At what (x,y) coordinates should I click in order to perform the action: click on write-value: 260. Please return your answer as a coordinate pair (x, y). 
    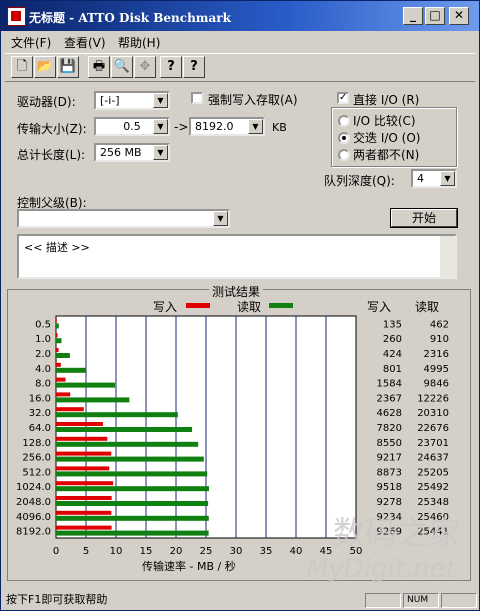
    Looking at the image, I should click on (392, 339).